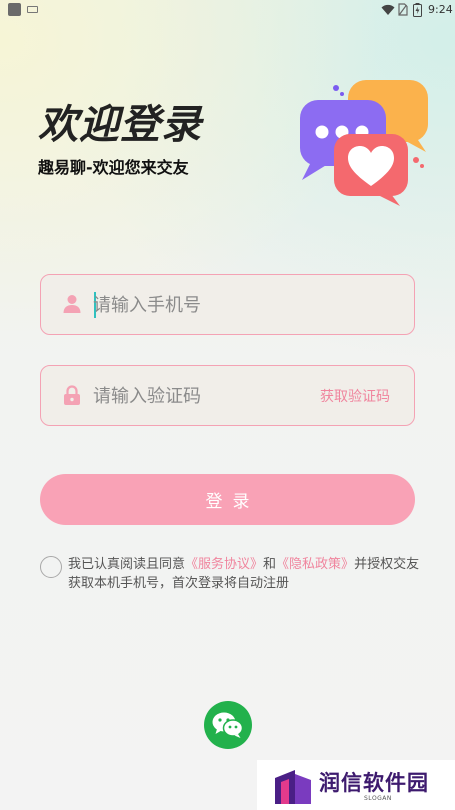  Describe the element at coordinates (14, 9) in the screenshot. I see `app-notification-icon` at that location.